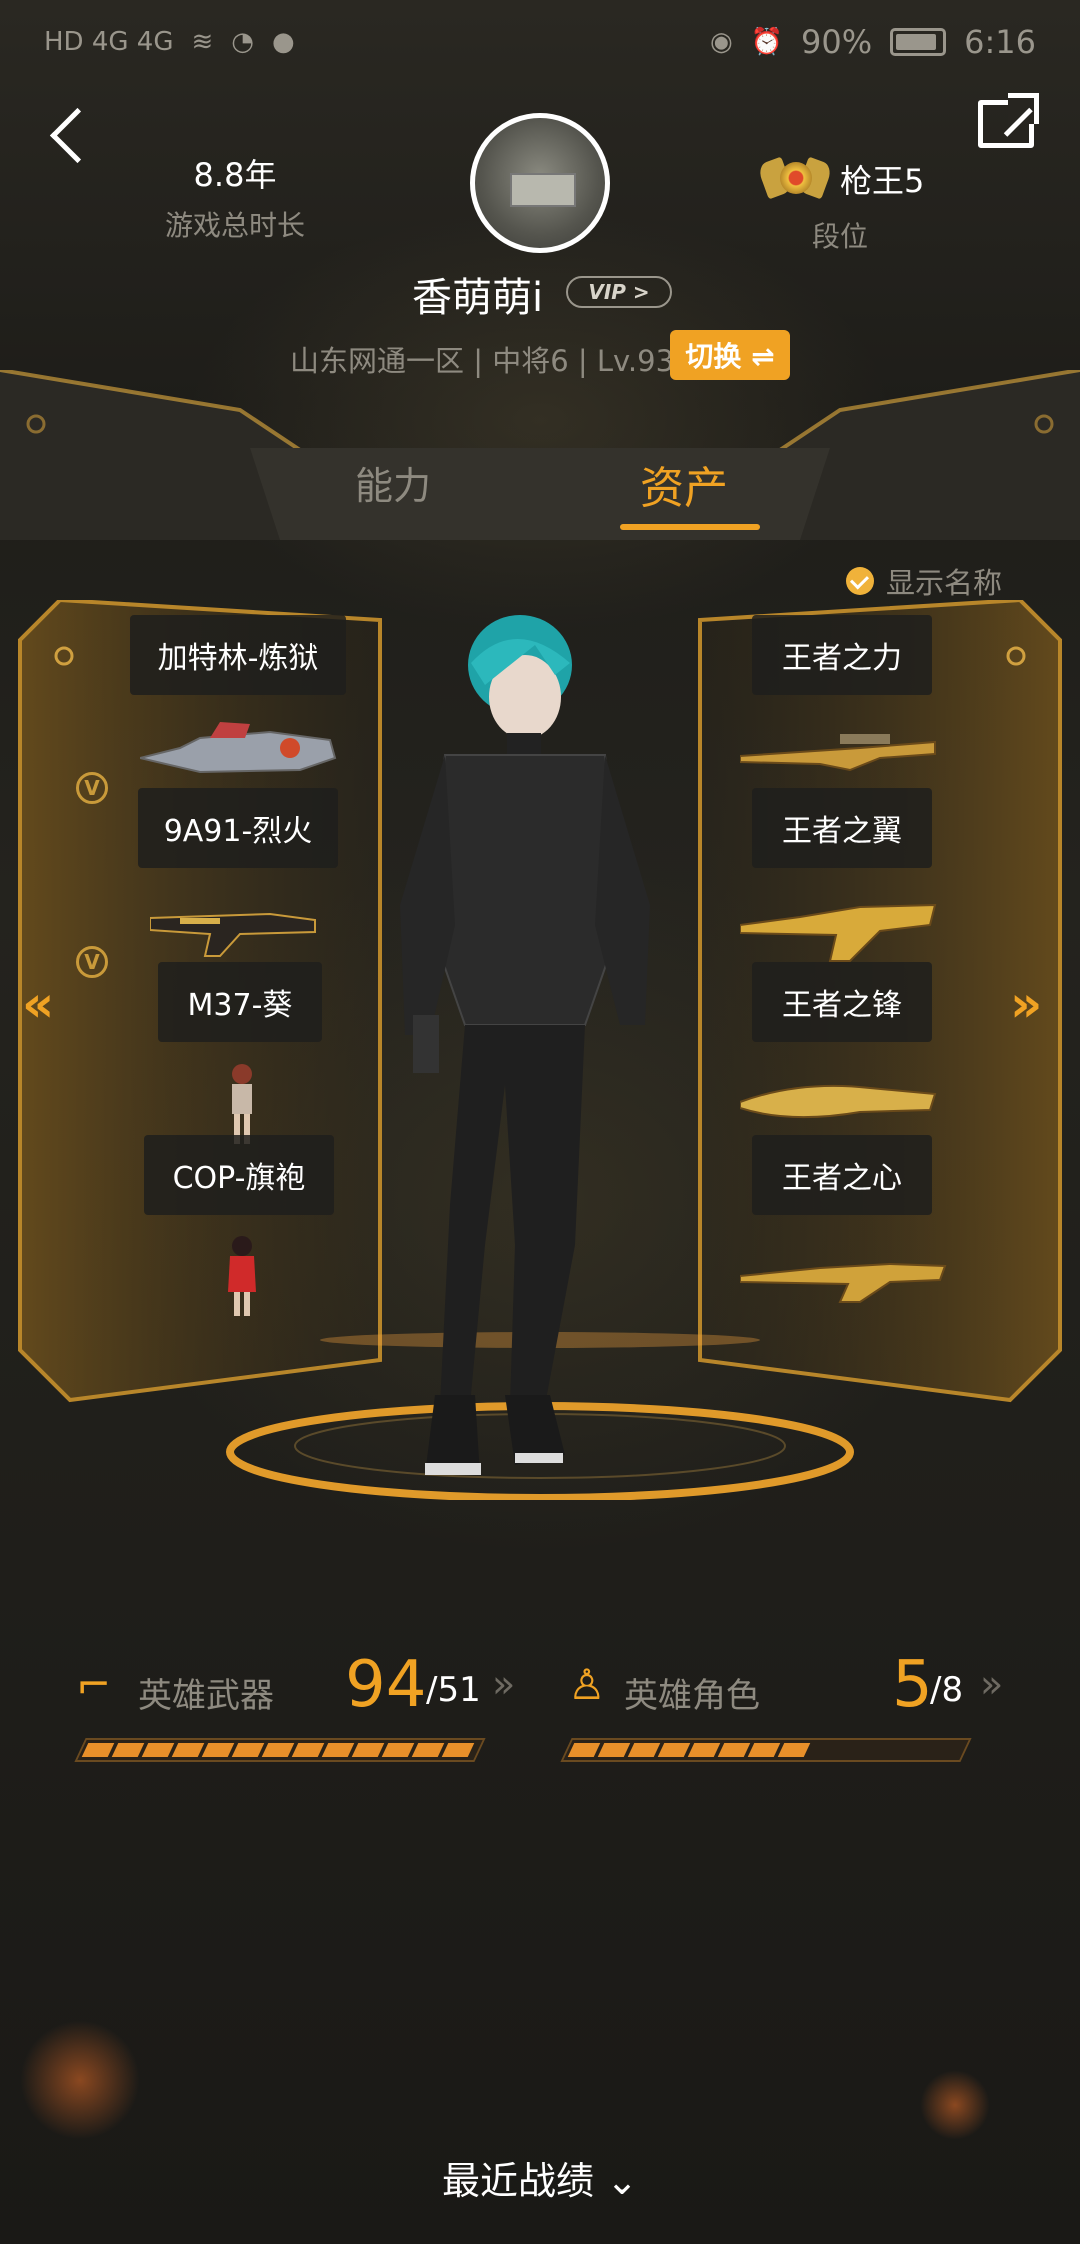 The image size is (1080, 2244). Describe the element at coordinates (109, 42) in the screenshot. I see `network-icon: HD 4G 4G` at that location.